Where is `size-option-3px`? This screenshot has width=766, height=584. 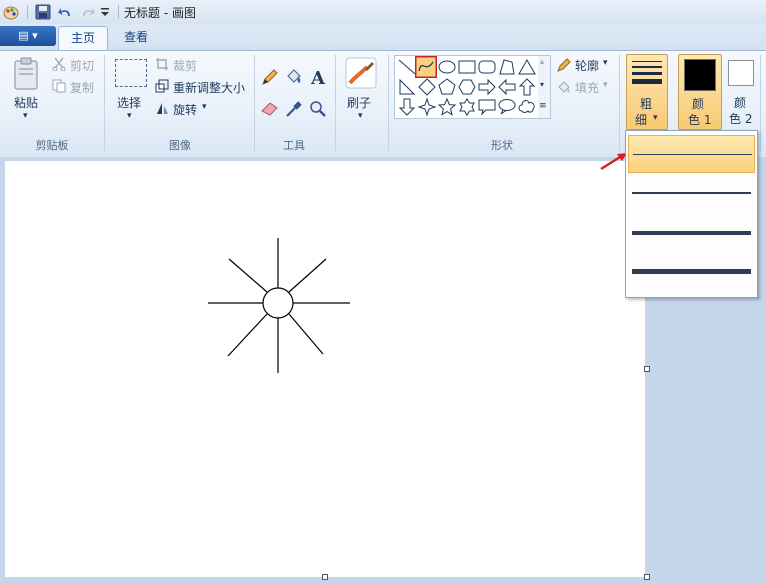 size-option-3px is located at coordinates (691, 194).